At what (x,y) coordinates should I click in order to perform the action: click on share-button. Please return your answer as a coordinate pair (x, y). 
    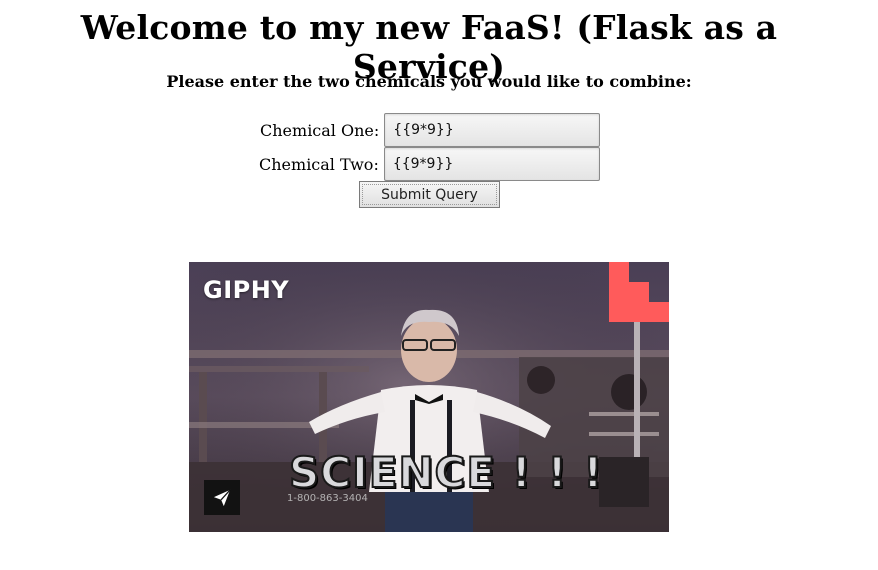
    Looking at the image, I should click on (222, 497).